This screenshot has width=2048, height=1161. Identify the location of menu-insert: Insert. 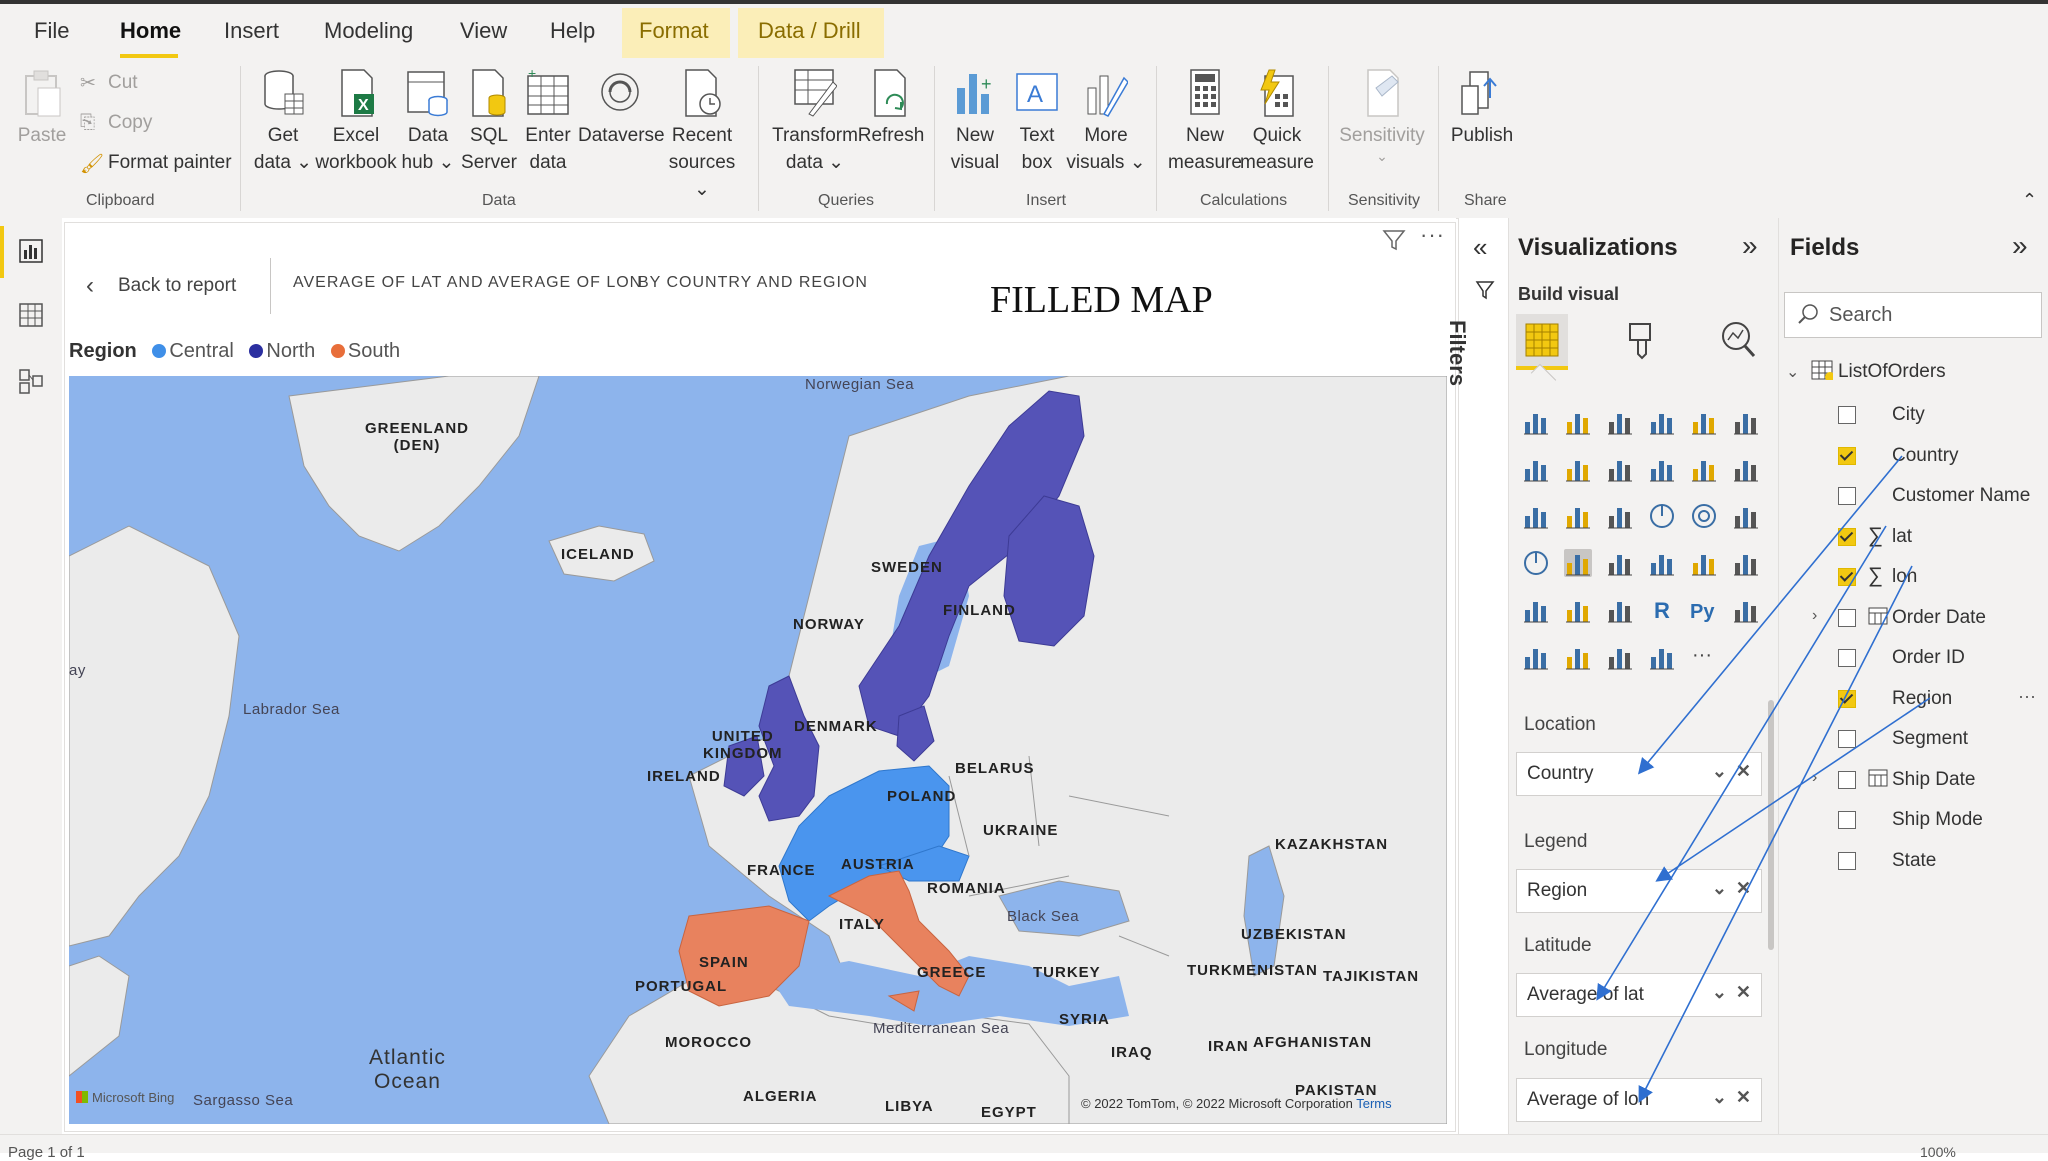
(251, 31).